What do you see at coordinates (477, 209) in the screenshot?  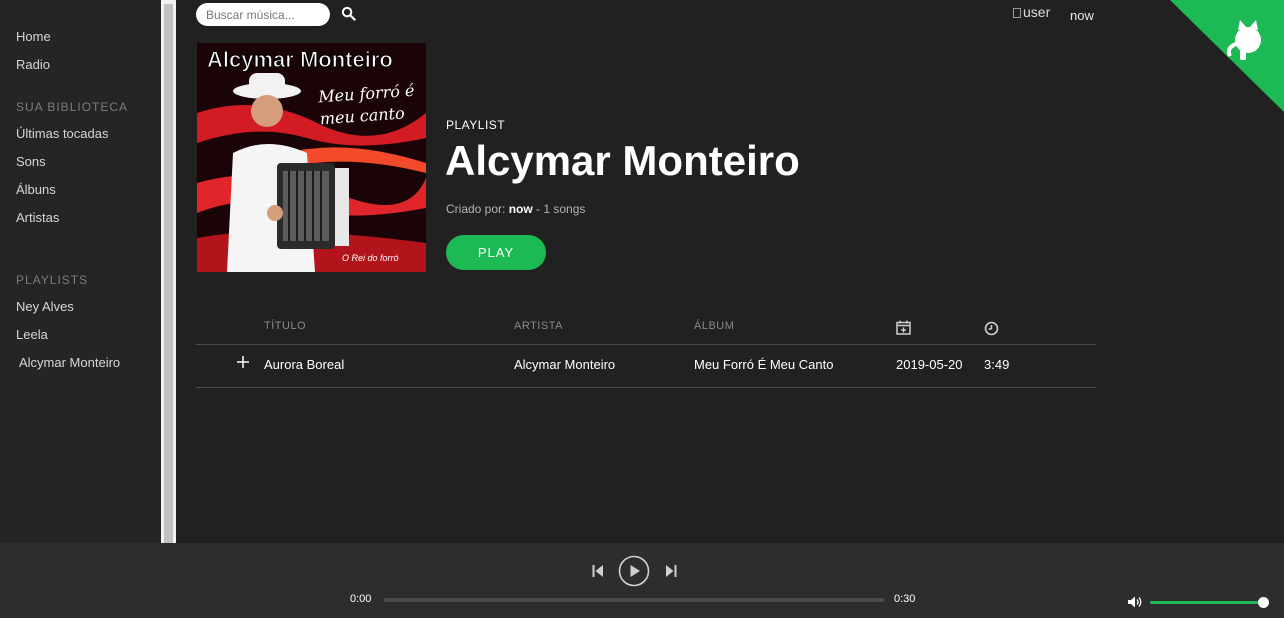 I see `created-by-prefix: Criado por:` at bounding box center [477, 209].